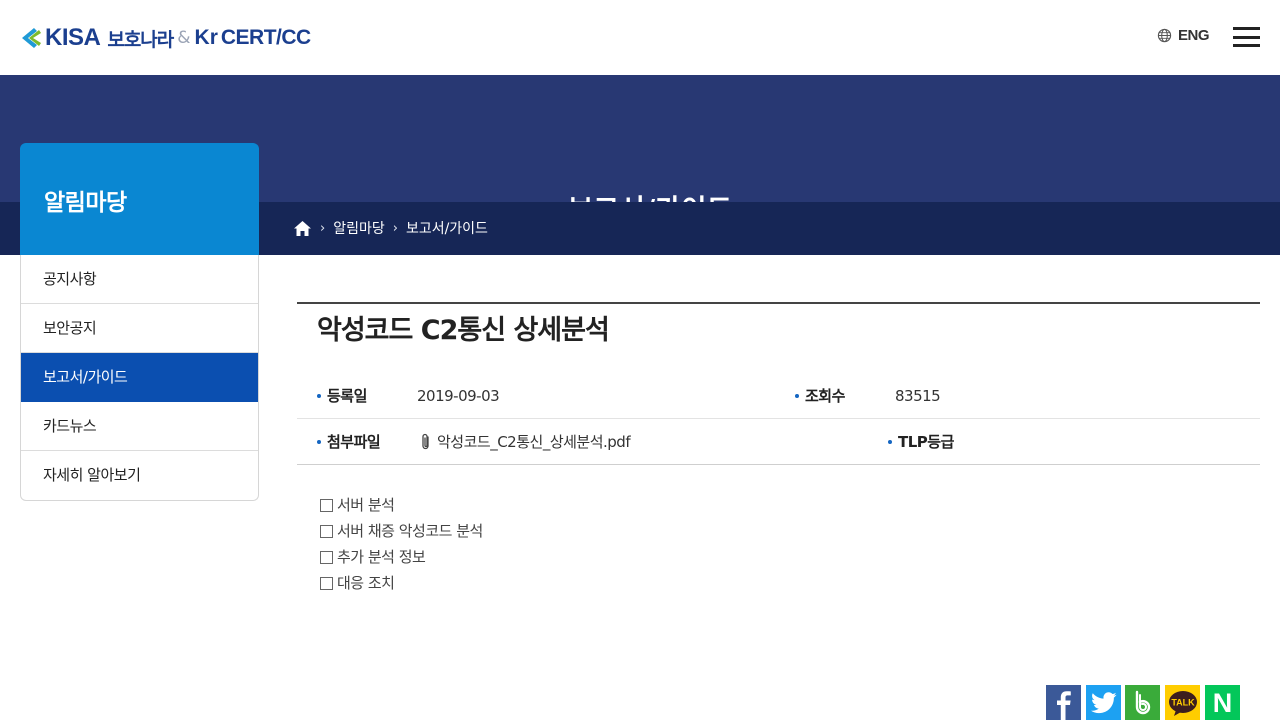  What do you see at coordinates (1246, 37) in the screenshot?
I see `hamburger-menu-icon` at bounding box center [1246, 37].